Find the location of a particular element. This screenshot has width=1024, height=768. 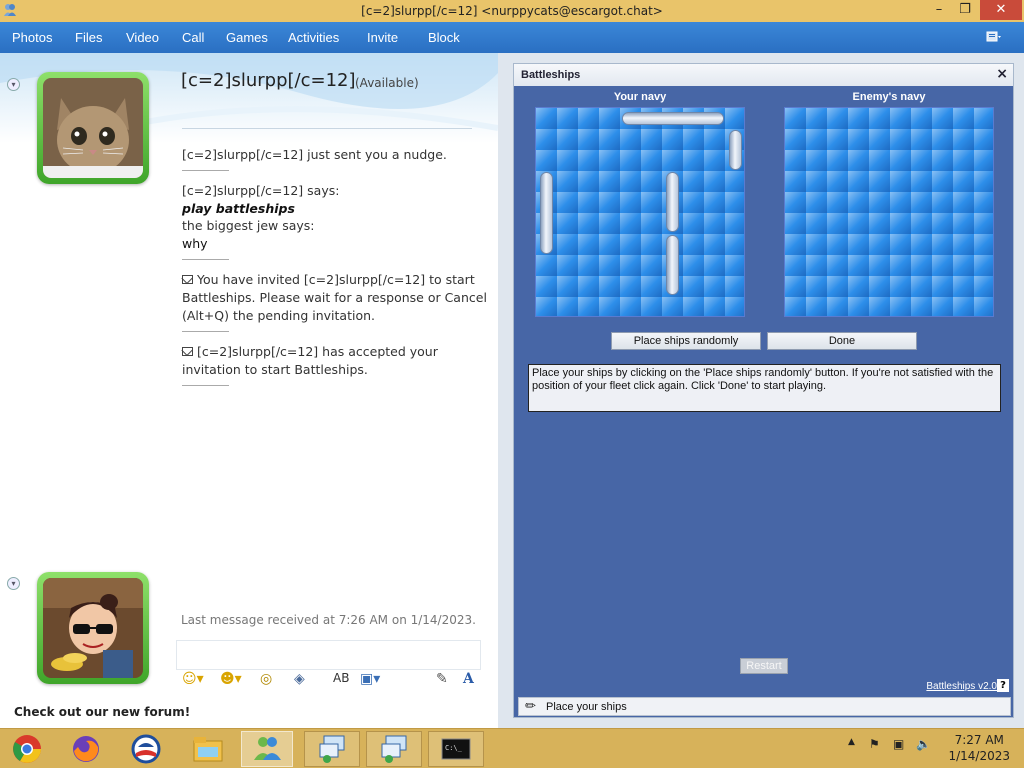

done-button: Done is located at coordinates (842, 341).